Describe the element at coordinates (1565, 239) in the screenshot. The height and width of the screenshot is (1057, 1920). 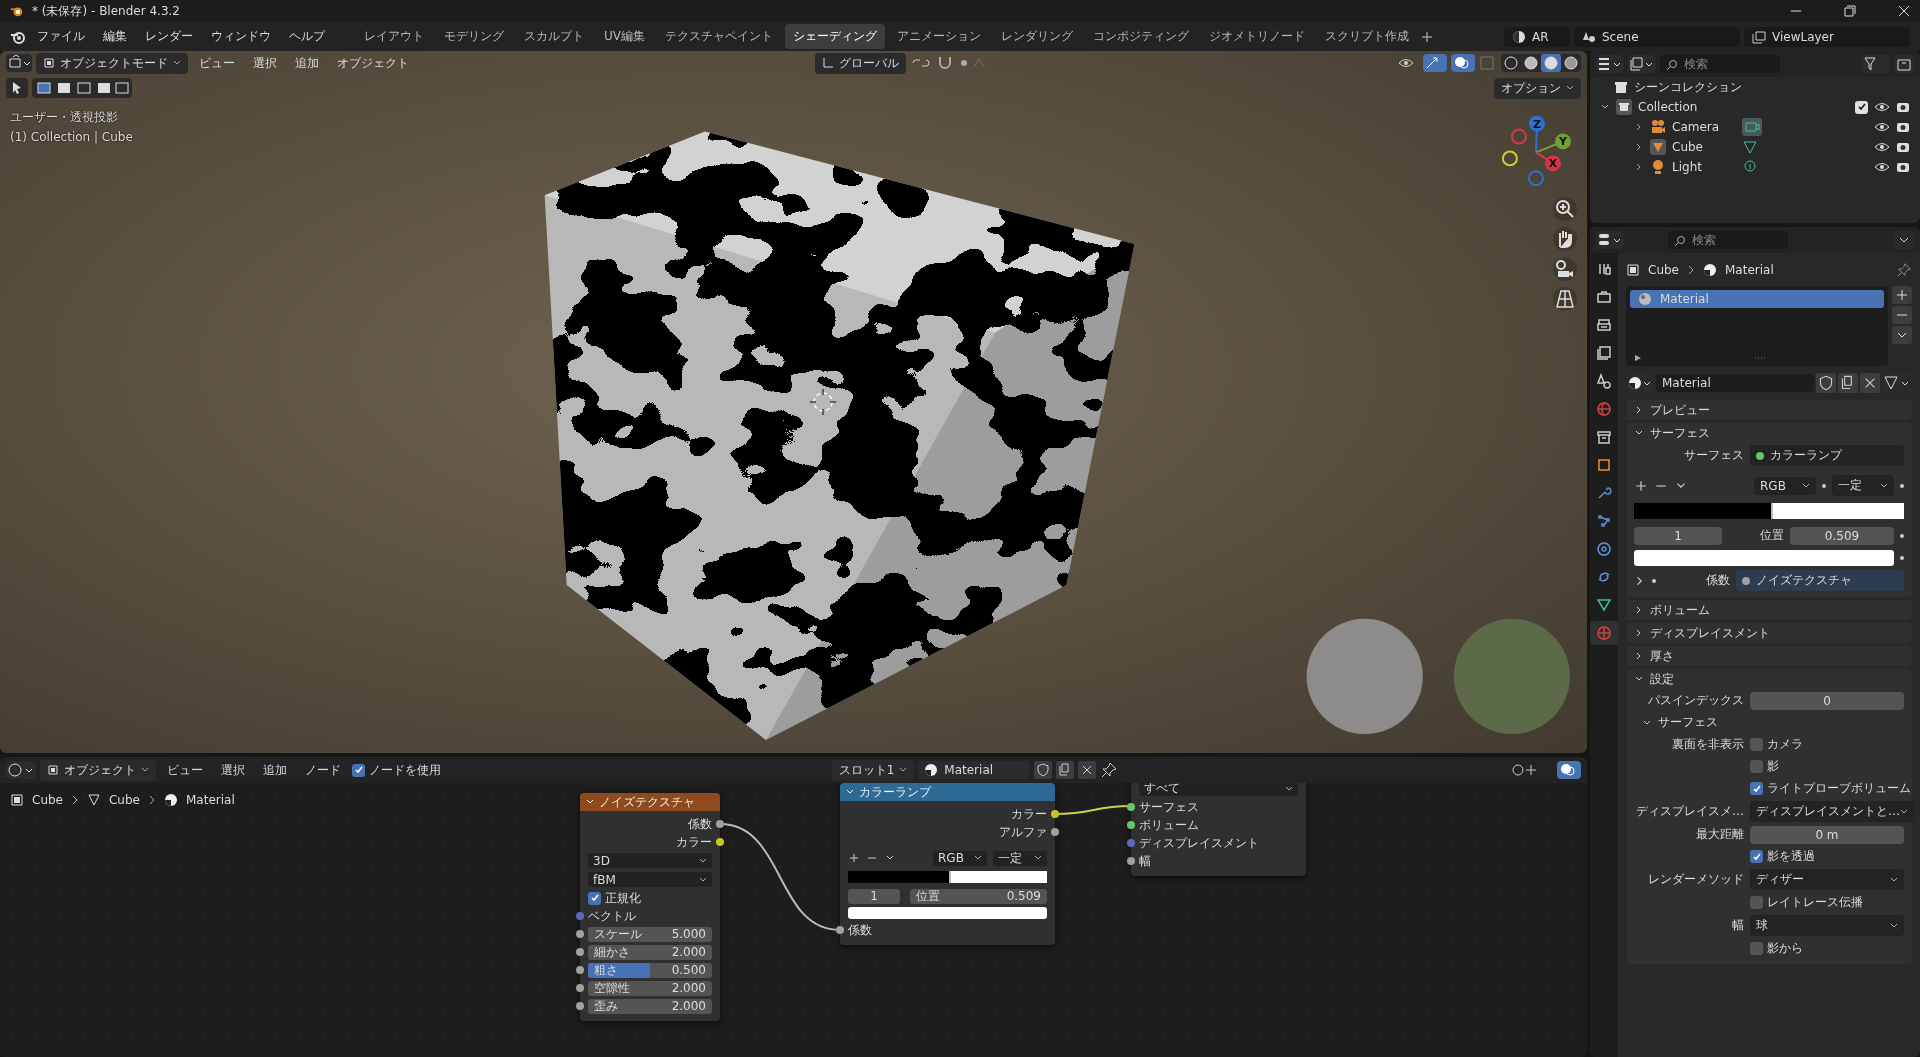
I see `hand-icon` at that location.